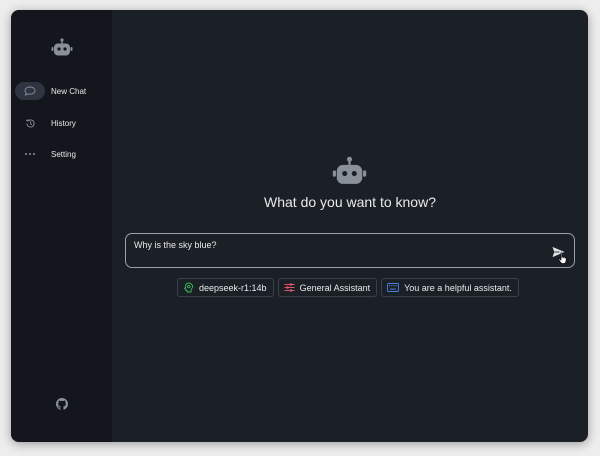 This screenshot has width=600, height=456. Describe the element at coordinates (458, 287) in the screenshot. I see `chip-label: You are a helpful assistant.` at that location.